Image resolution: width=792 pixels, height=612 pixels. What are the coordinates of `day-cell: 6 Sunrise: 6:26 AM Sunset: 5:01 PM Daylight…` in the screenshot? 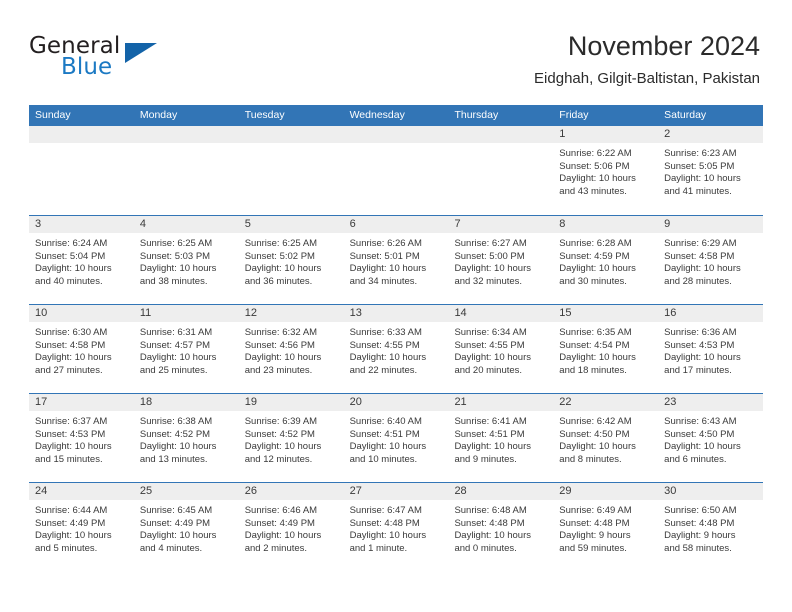 It's located at (396, 260).